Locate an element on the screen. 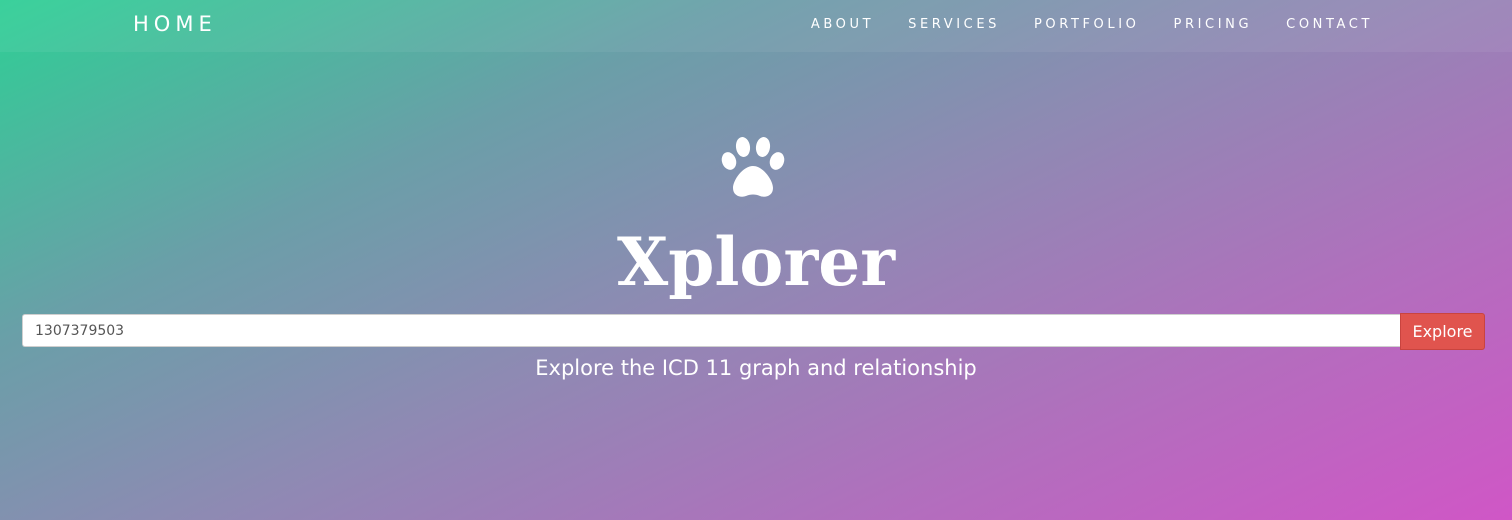 Image resolution: width=1512 pixels, height=520 pixels. nav-contact-link: CONTACT is located at coordinates (1312, 24).